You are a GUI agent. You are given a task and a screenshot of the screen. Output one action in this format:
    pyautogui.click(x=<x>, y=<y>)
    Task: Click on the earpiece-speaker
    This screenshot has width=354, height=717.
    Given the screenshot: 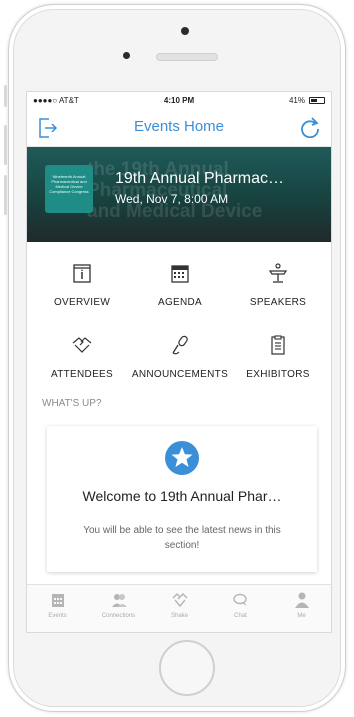 What is the action you would take?
    pyautogui.click(x=187, y=57)
    